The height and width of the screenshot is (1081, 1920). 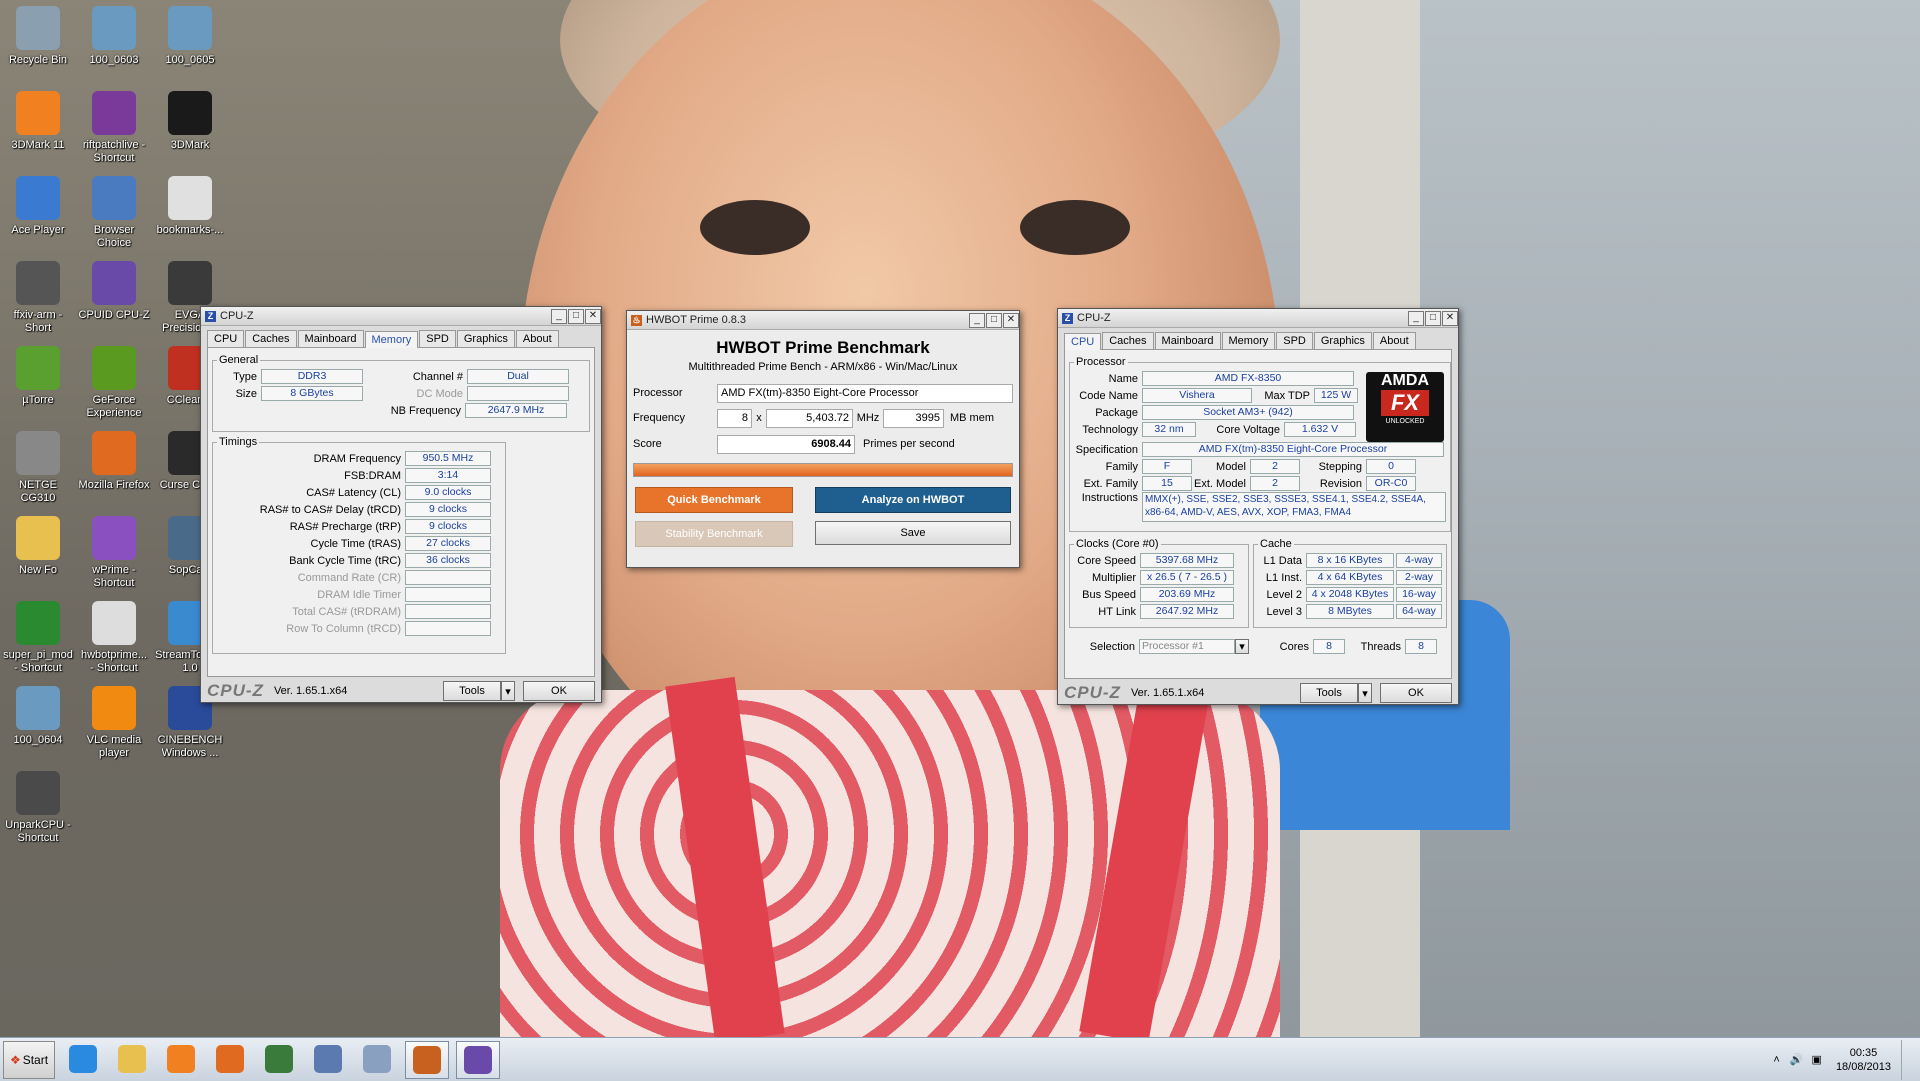 What do you see at coordinates (114, 291) in the screenshot?
I see `desktop-icon: CPUID CPU-Z` at bounding box center [114, 291].